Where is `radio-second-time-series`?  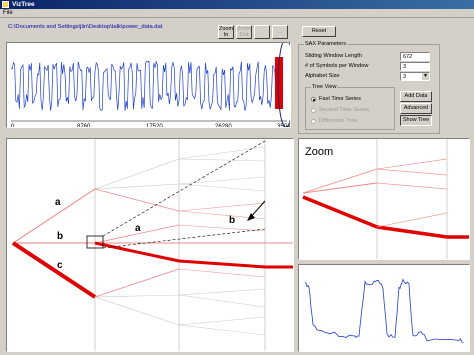
radio-second-time-series is located at coordinates (313, 110).